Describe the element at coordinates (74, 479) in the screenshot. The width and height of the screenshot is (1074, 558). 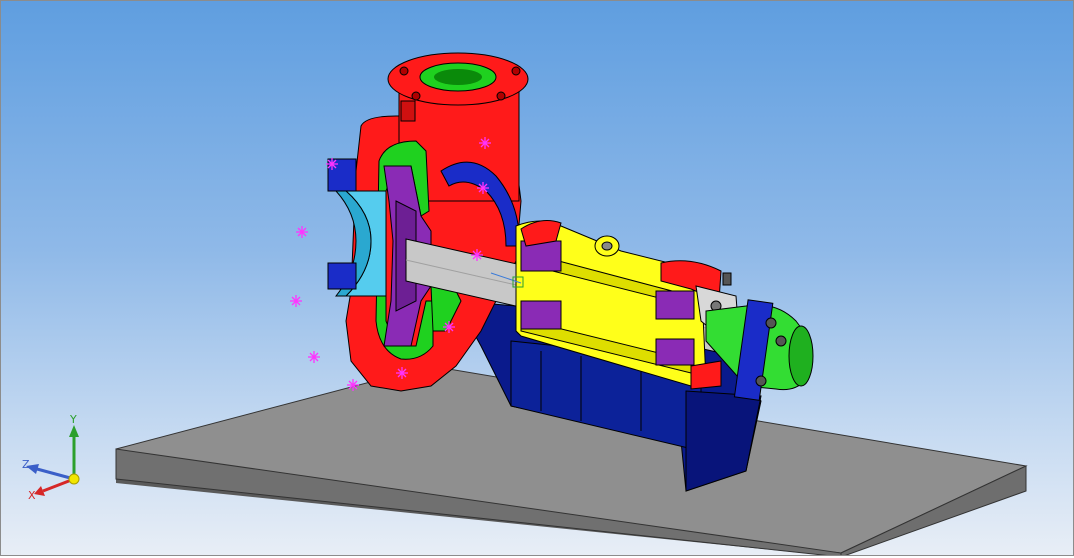
I see `triad-origin` at that location.